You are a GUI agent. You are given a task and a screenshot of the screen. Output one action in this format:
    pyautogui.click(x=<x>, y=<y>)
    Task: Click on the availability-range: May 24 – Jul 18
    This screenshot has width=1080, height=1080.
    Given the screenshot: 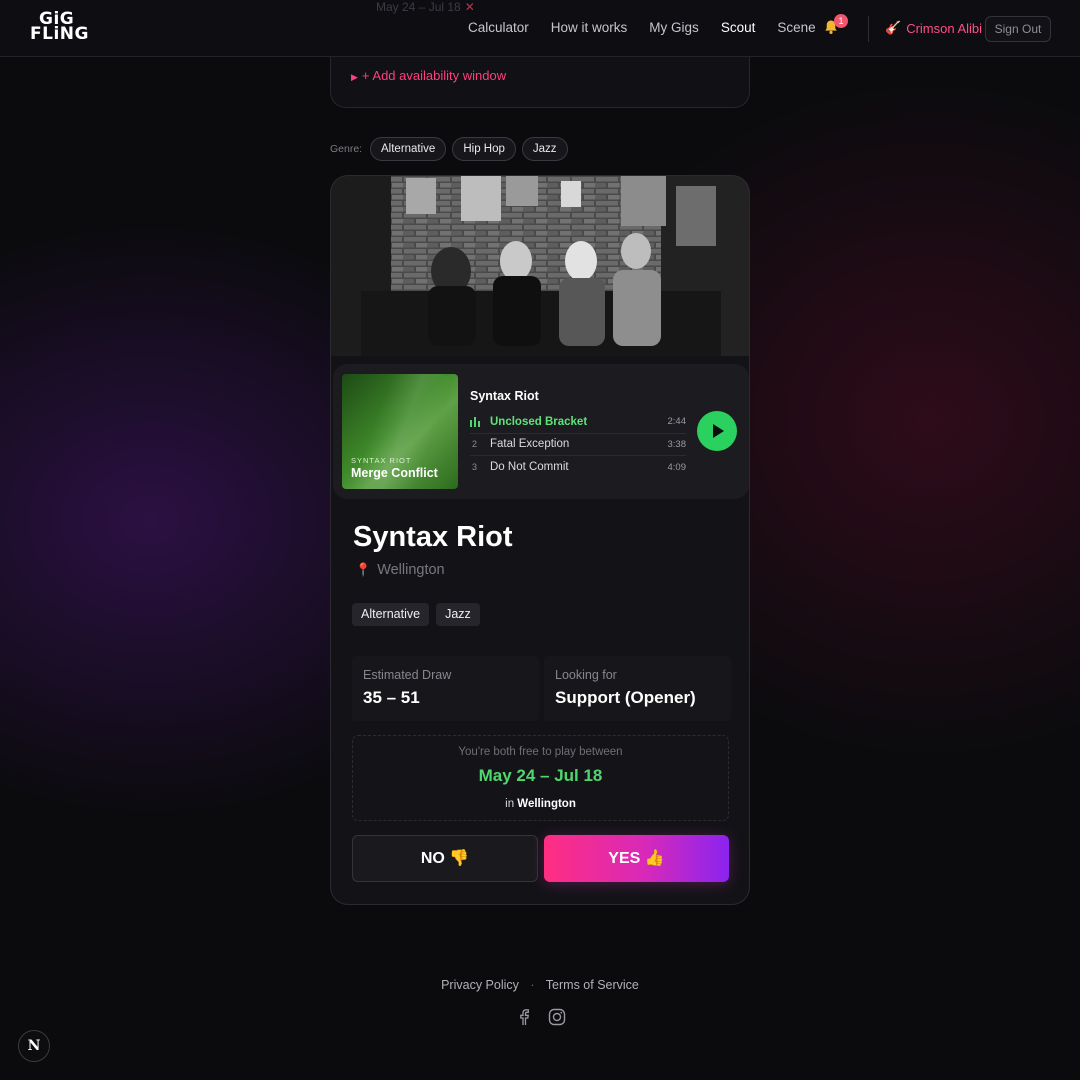 What is the action you would take?
    pyautogui.click(x=540, y=775)
    